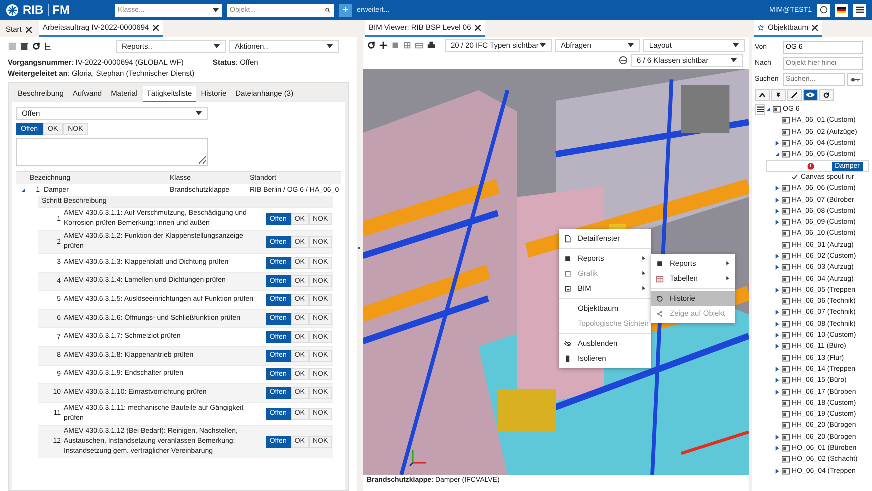  I want to click on alert-icon, so click(811, 166).